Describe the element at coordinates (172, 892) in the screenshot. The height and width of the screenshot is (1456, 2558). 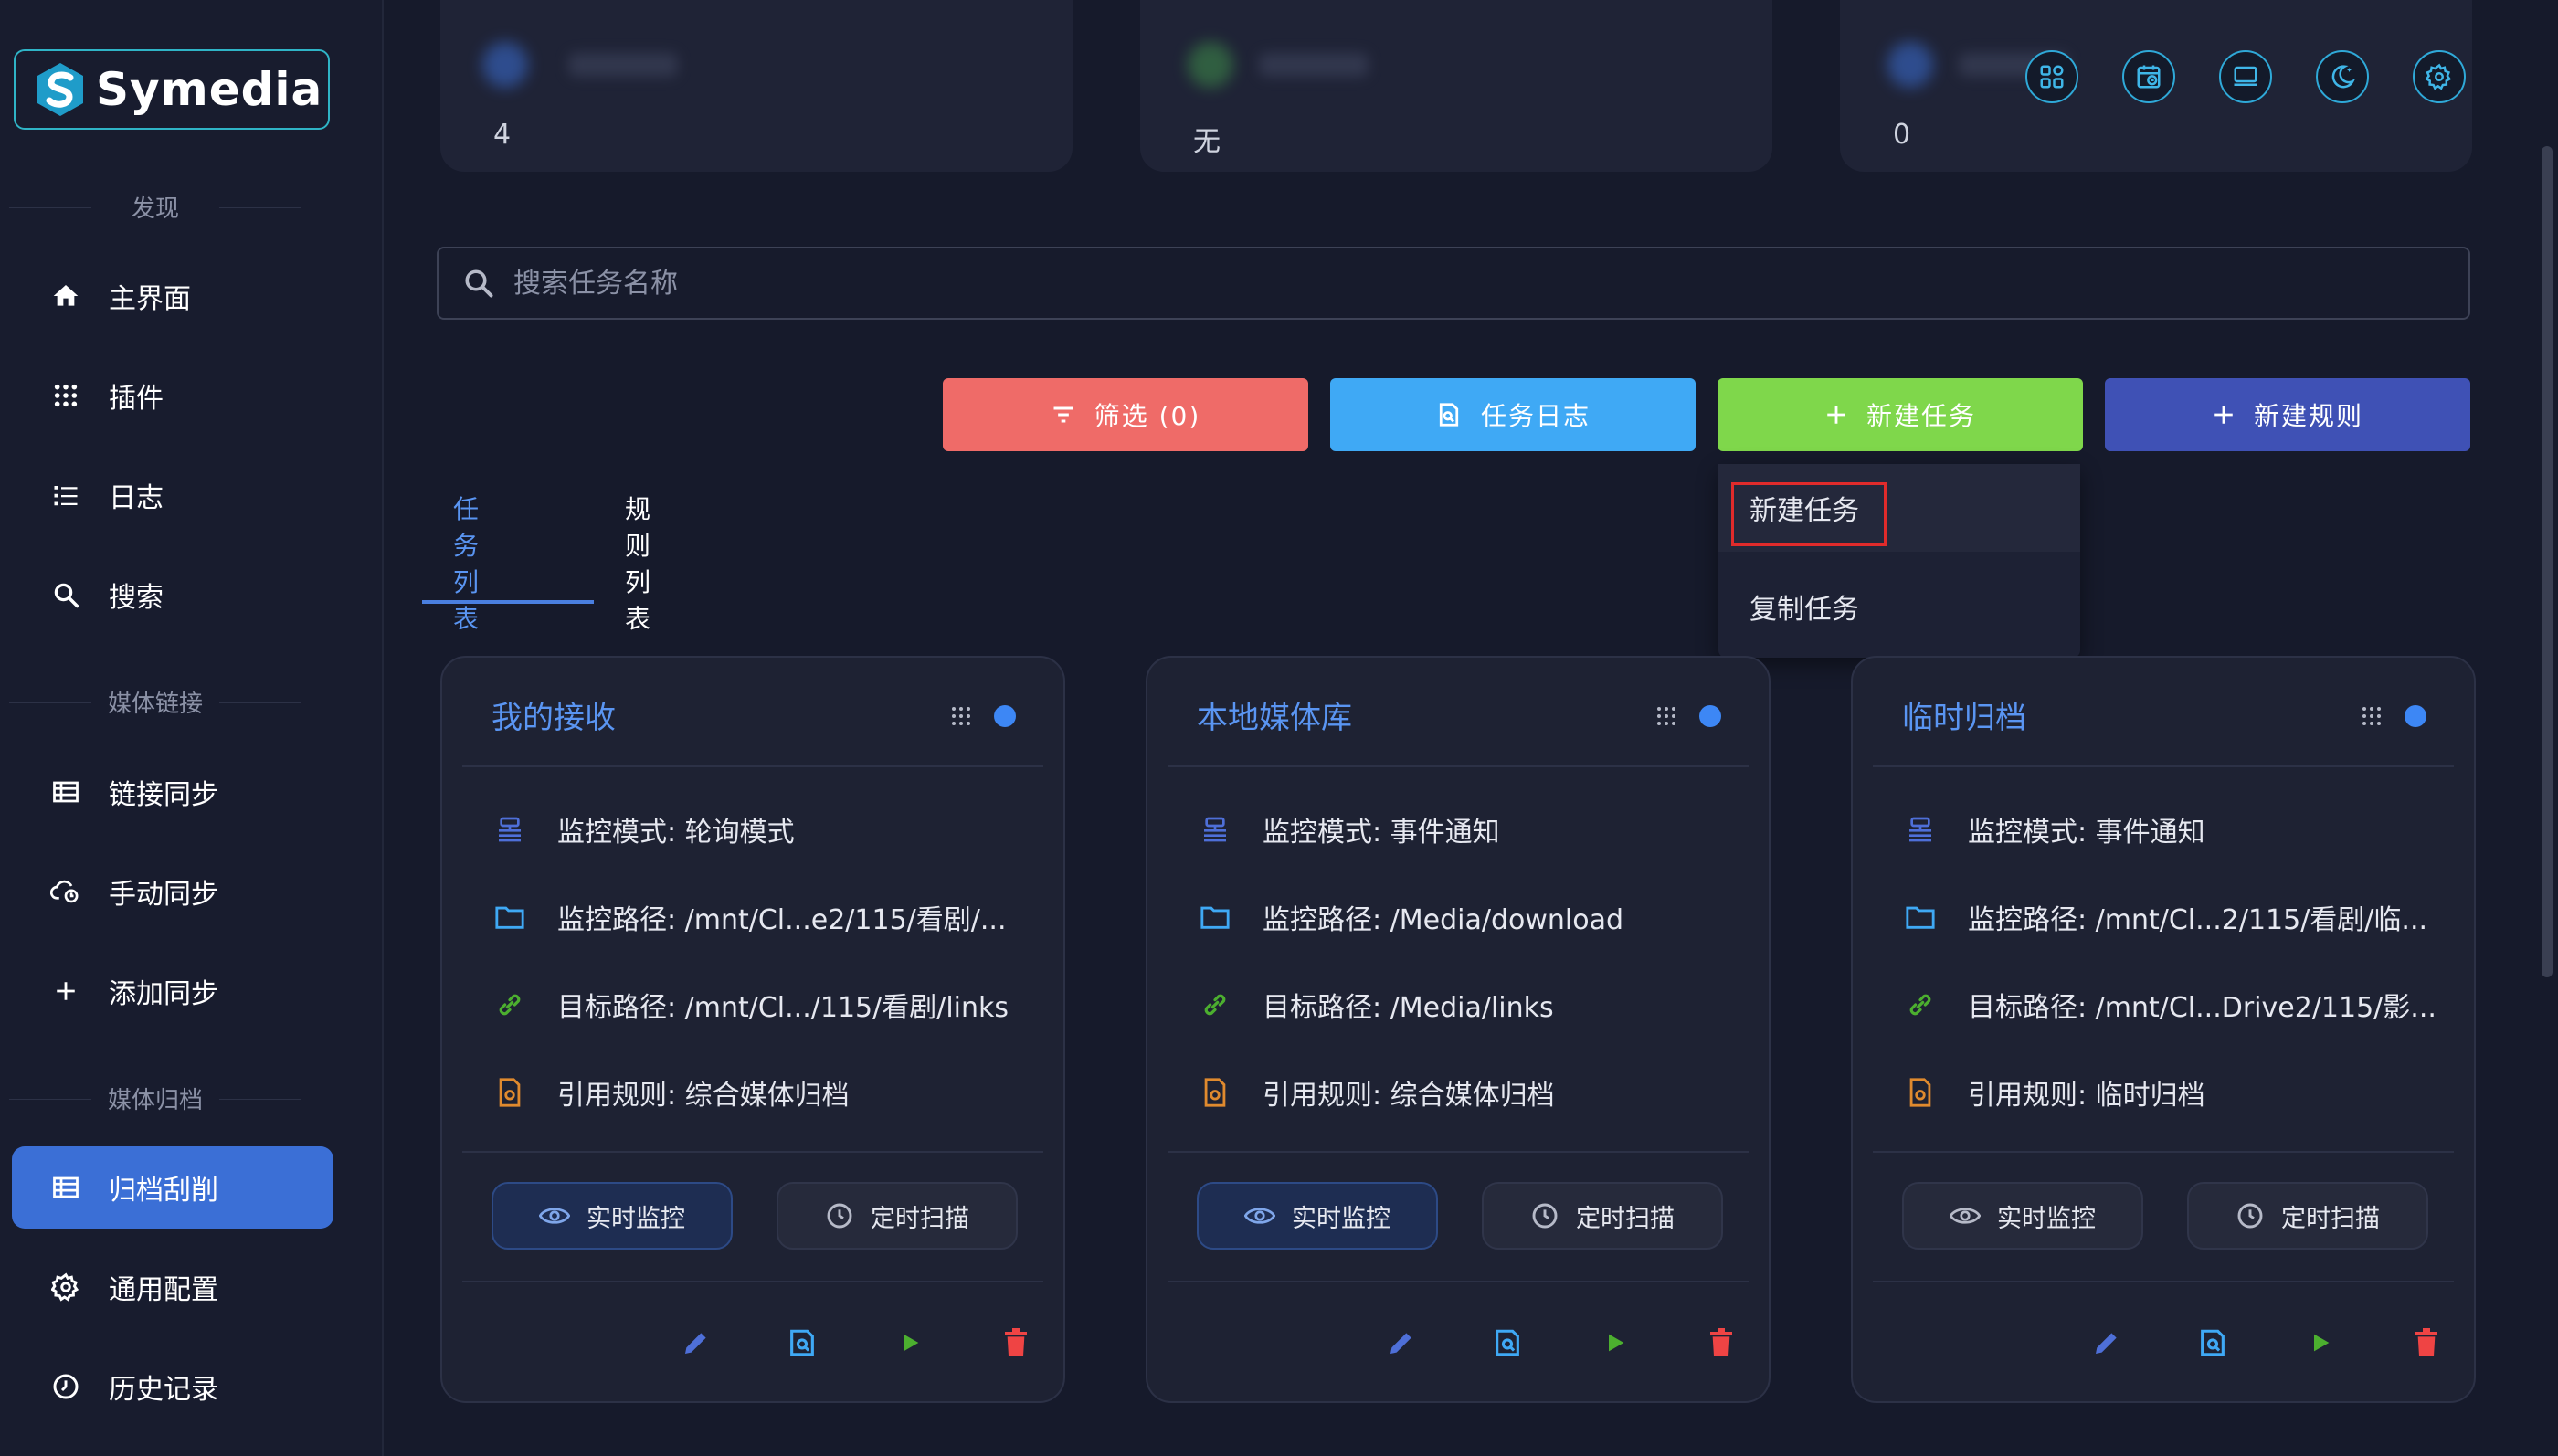
I see `sidebar-item-manual-sync: 手动同步` at that location.